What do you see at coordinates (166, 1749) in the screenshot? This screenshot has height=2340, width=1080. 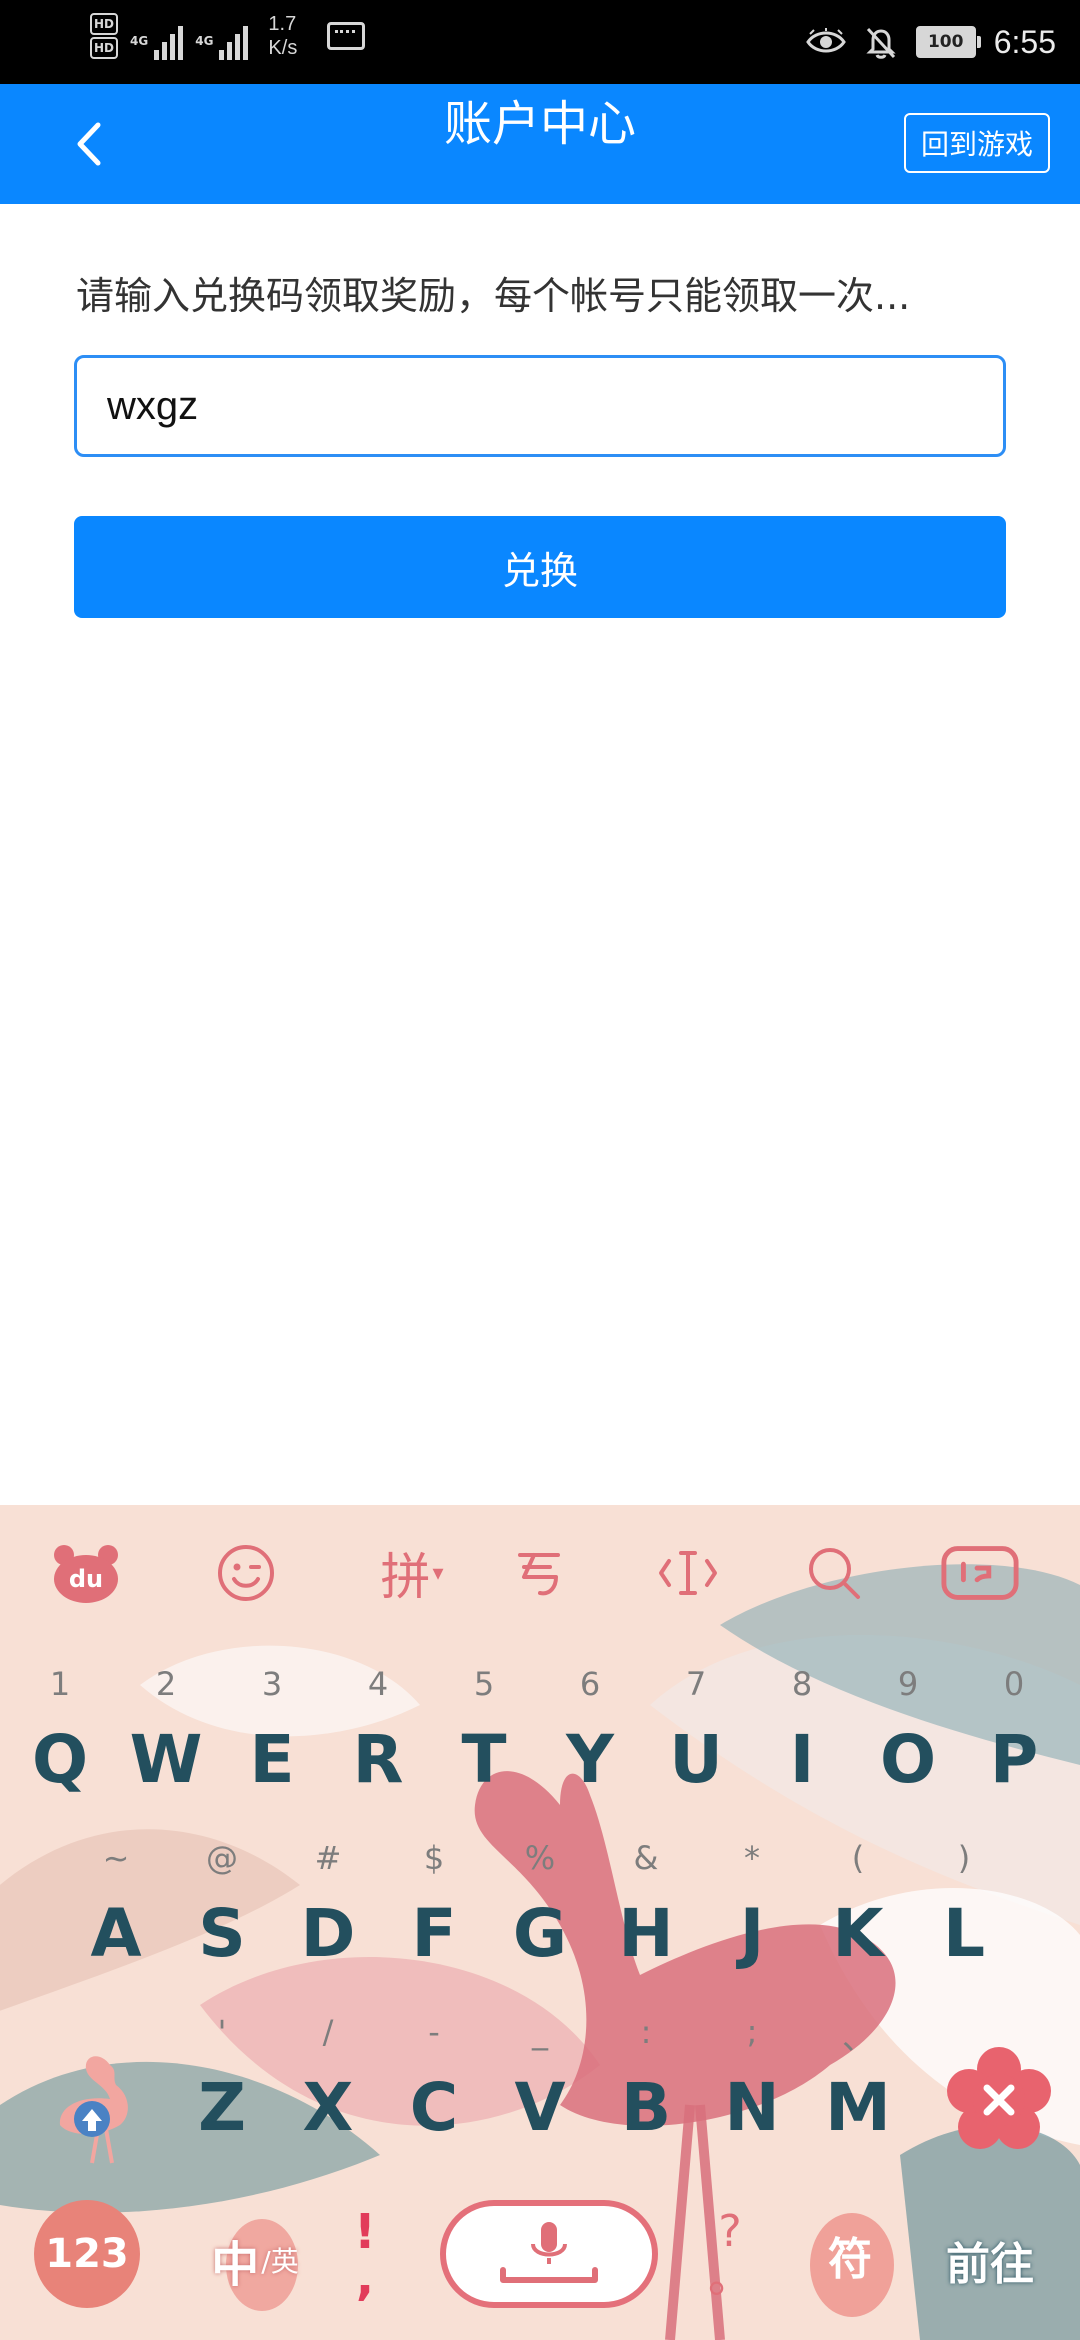 I see `key-w: 2 W` at bounding box center [166, 1749].